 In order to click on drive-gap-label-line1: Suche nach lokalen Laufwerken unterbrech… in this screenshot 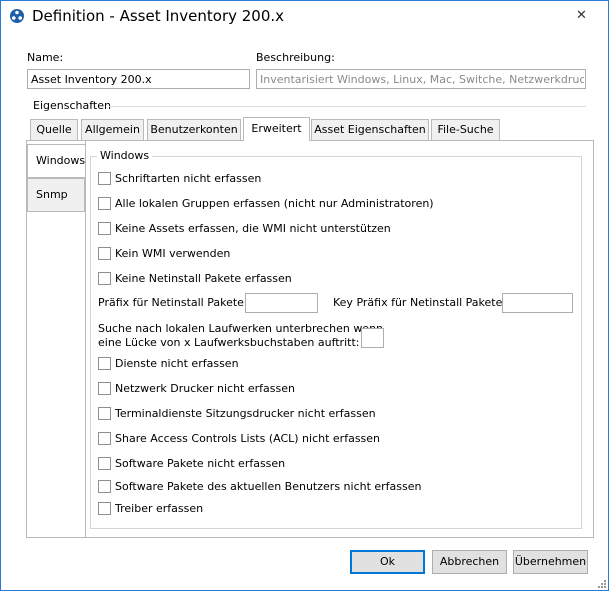, I will do `click(241, 328)`.